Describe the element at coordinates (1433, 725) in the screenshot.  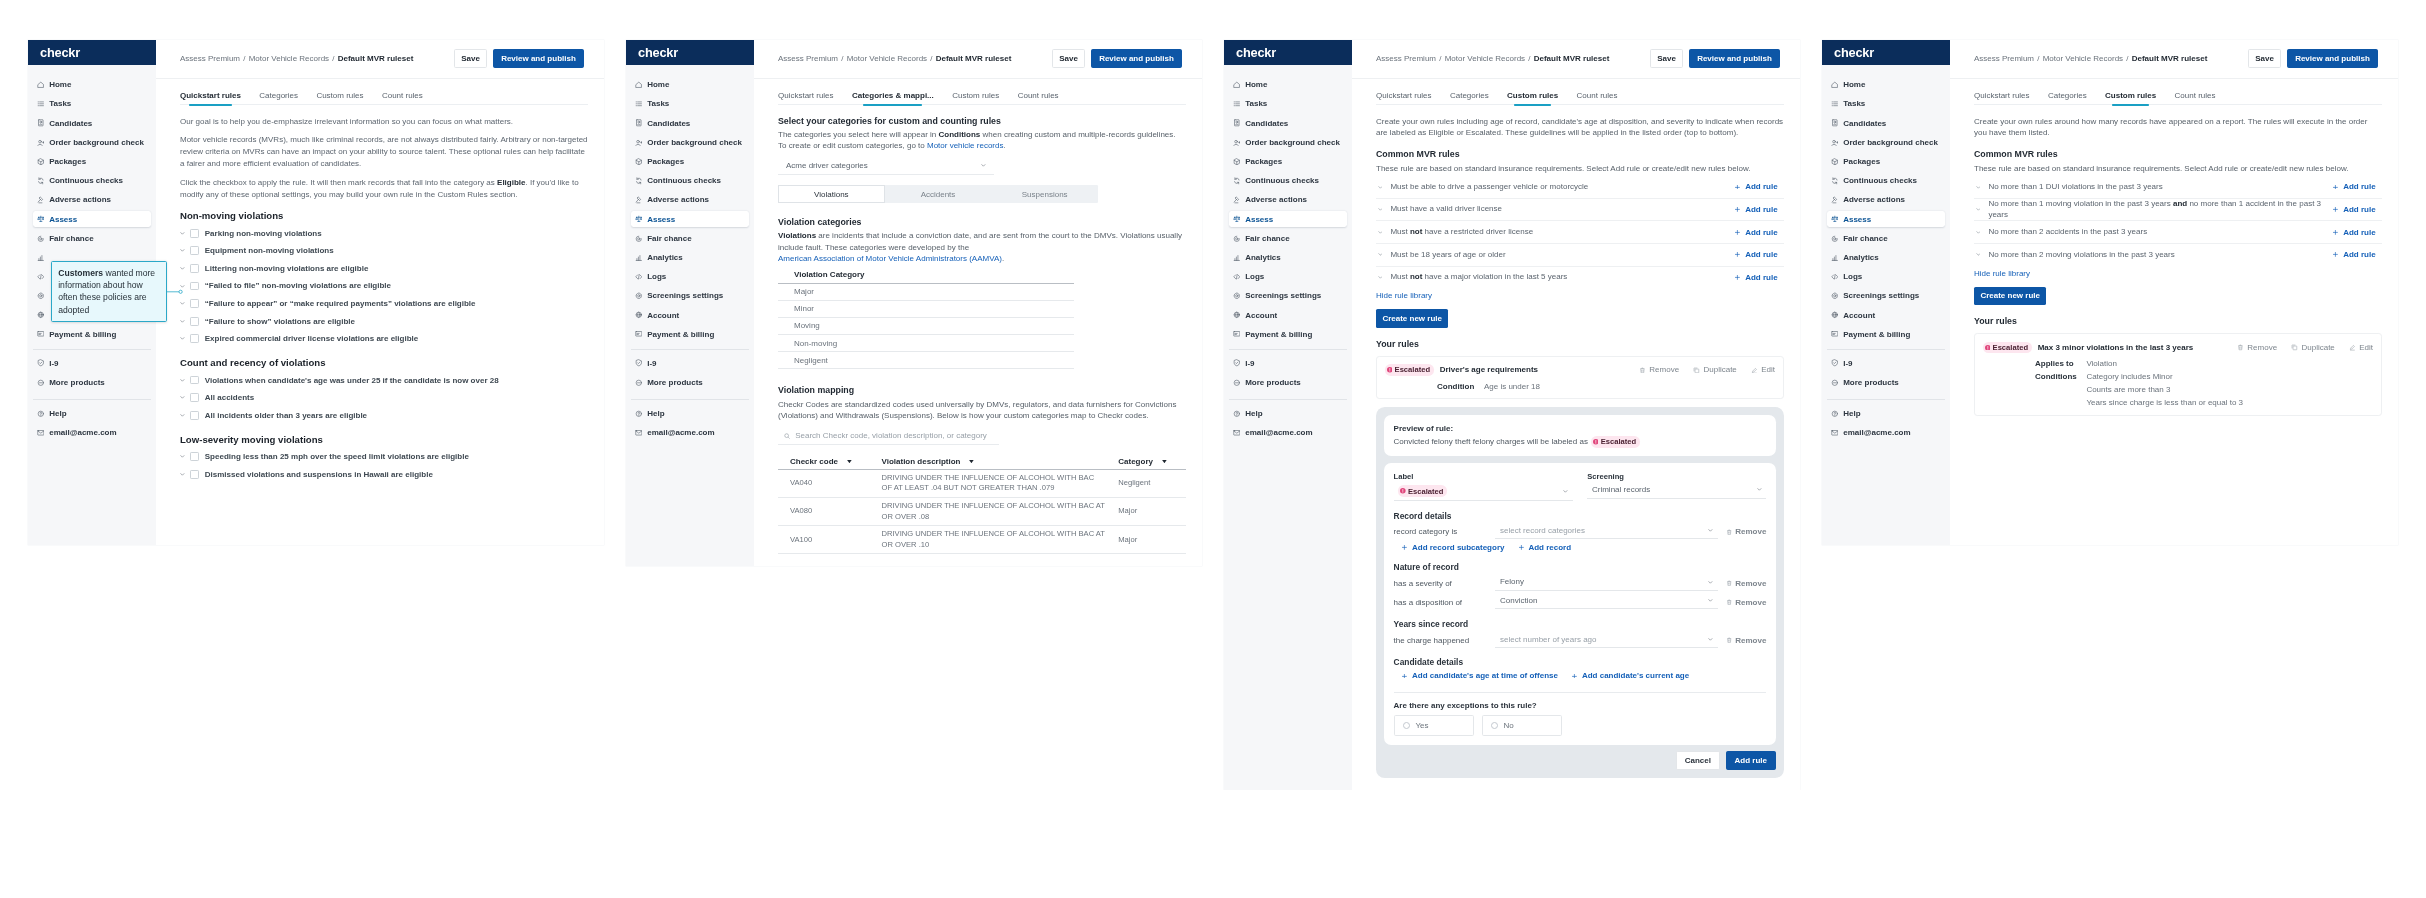
I see `radio-option: Yes` at that location.